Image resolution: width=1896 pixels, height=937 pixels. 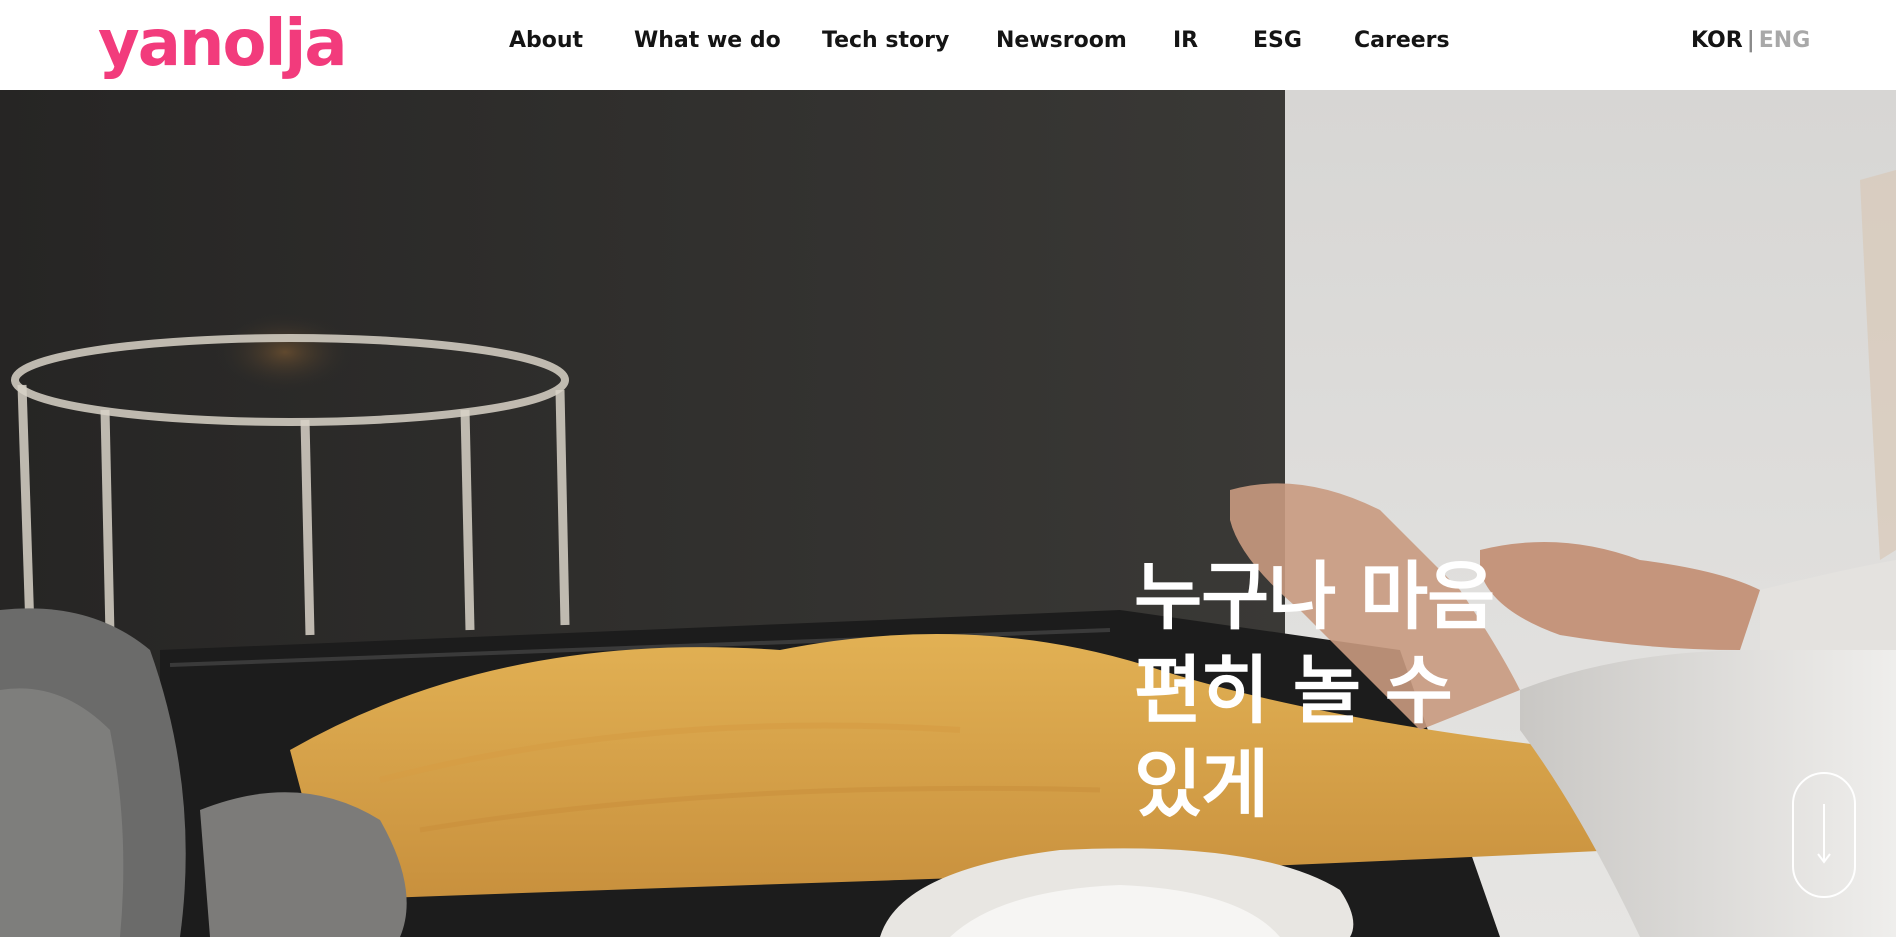 What do you see at coordinates (1717, 40) in the screenshot?
I see `lang-kor-link: KOR` at bounding box center [1717, 40].